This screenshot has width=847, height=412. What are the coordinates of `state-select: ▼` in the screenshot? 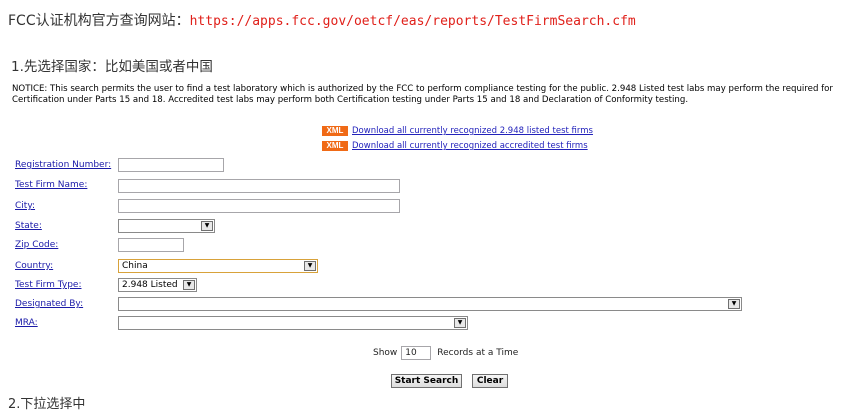 It's located at (166, 226).